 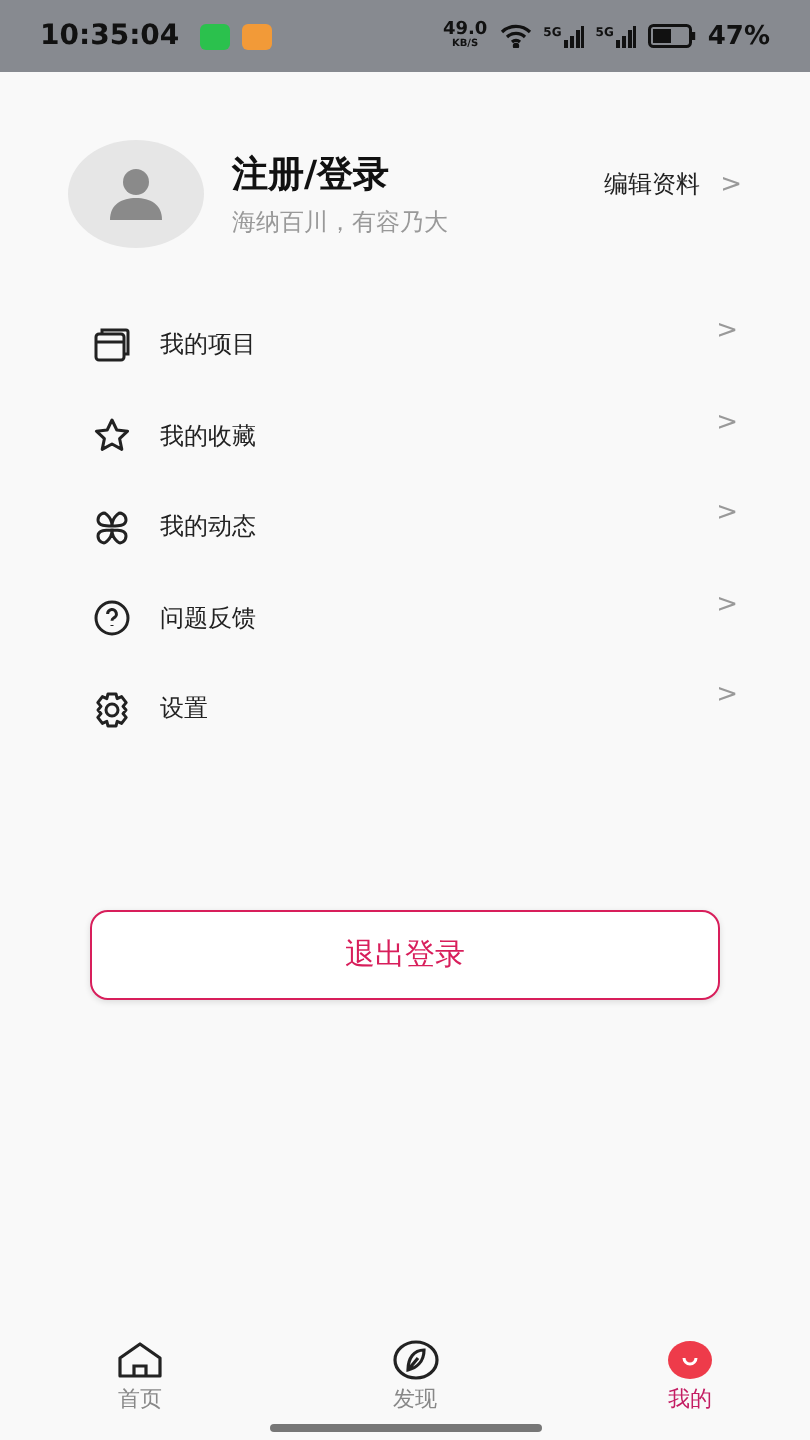 I want to click on compass-icon, so click(x=415, y=1360).